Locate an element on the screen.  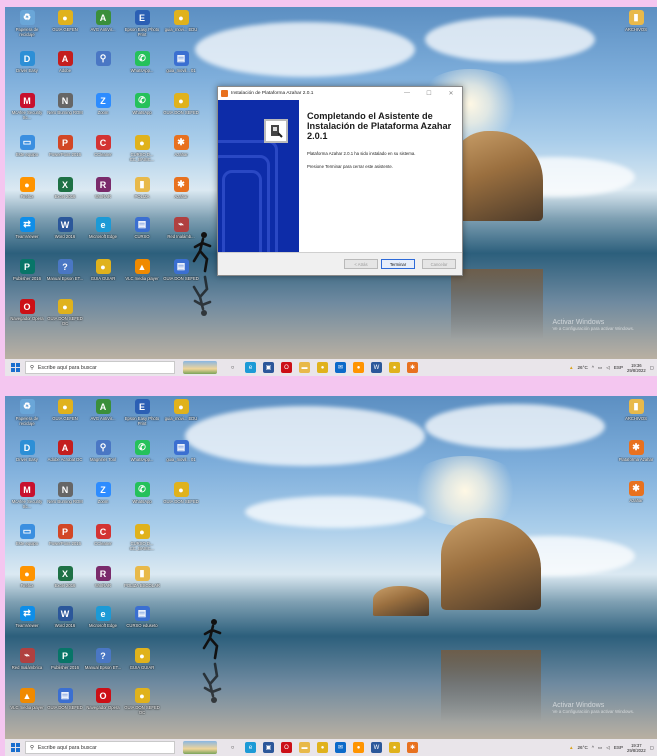
start-button is located at coordinates (15, 367).